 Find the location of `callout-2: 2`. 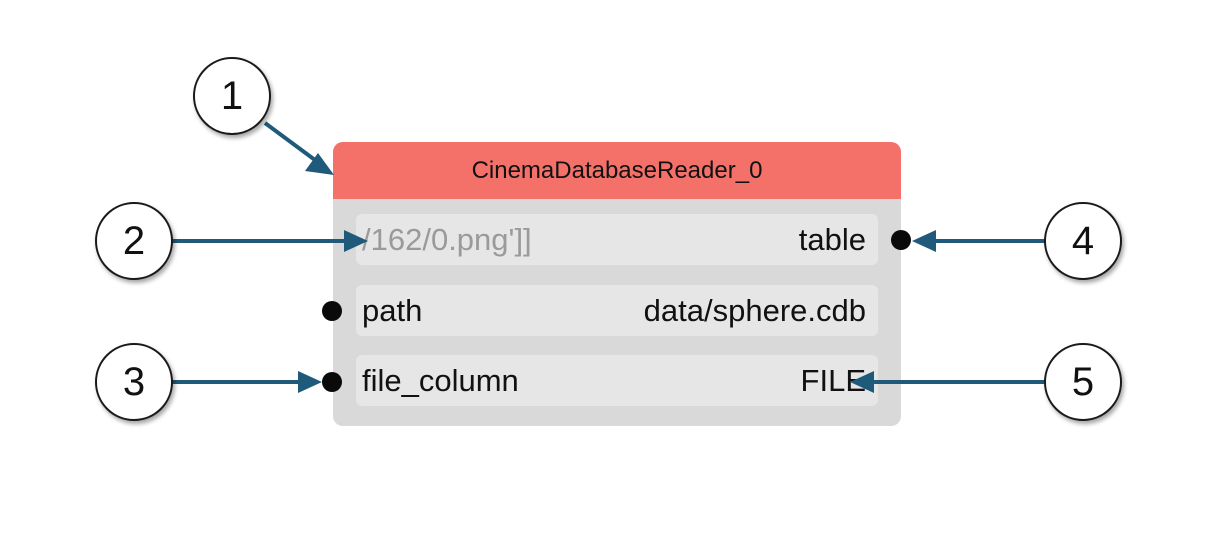

callout-2: 2 is located at coordinates (134, 241).